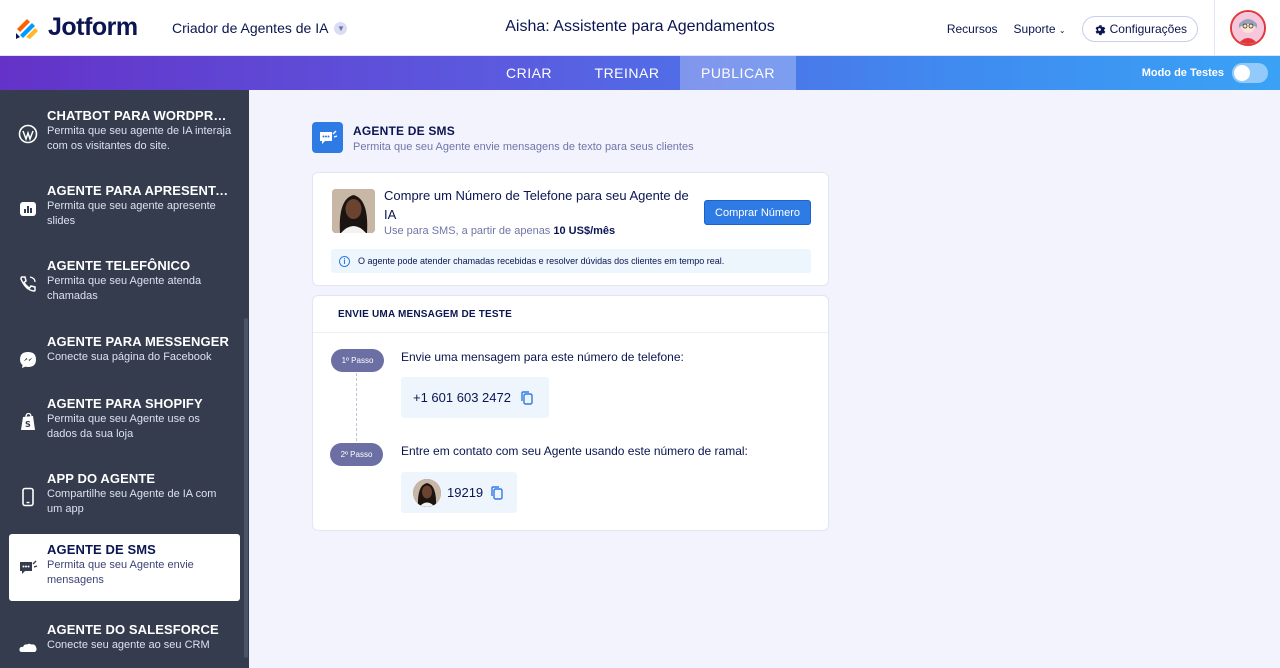  I want to click on sidebar-item-desc: Conecte sua página do Facebook, so click(129, 357).